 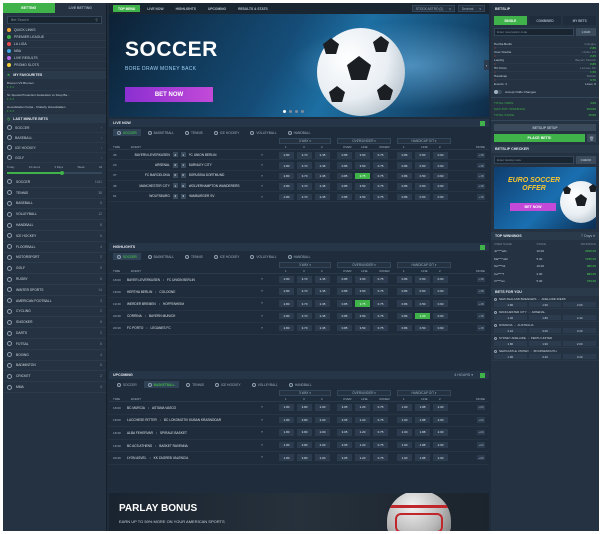 What do you see at coordinates (54, 377) in the screenshot?
I see `sport-item: CRICKET 2` at bounding box center [54, 377].